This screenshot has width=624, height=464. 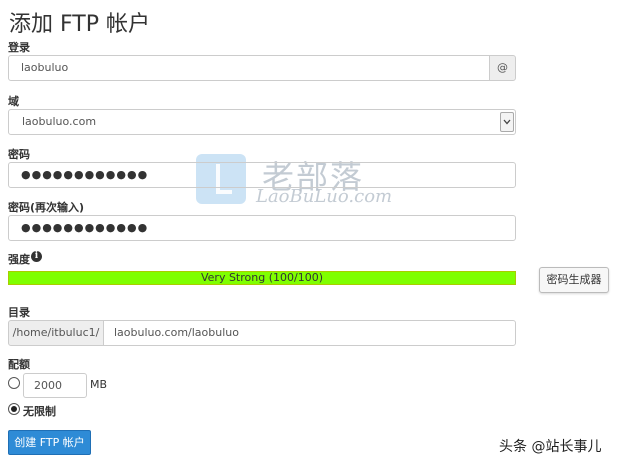 What do you see at coordinates (502, 68) in the screenshot?
I see `at-addon: @` at bounding box center [502, 68].